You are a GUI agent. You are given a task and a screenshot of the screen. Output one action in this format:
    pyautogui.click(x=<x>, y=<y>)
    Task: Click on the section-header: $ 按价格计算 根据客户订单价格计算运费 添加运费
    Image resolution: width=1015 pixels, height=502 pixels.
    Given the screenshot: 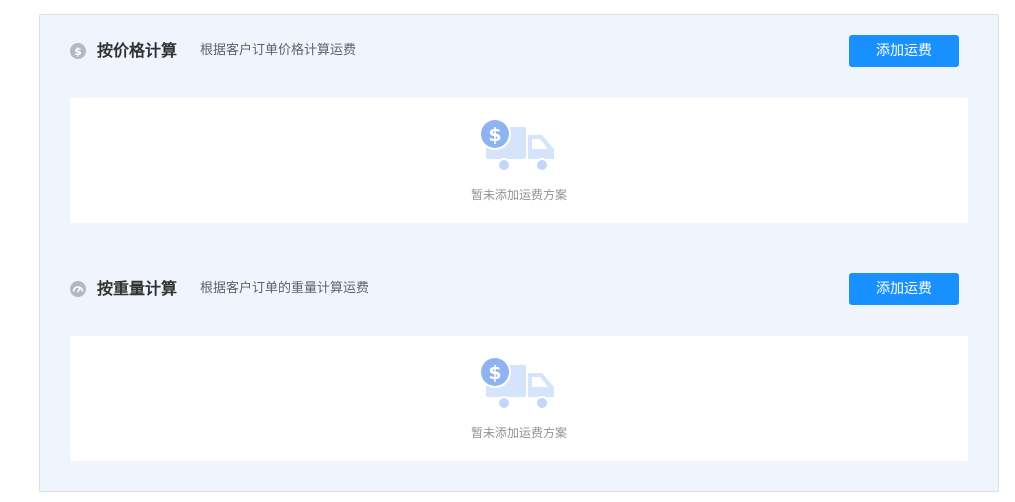 What is the action you would take?
    pyautogui.click(x=519, y=51)
    